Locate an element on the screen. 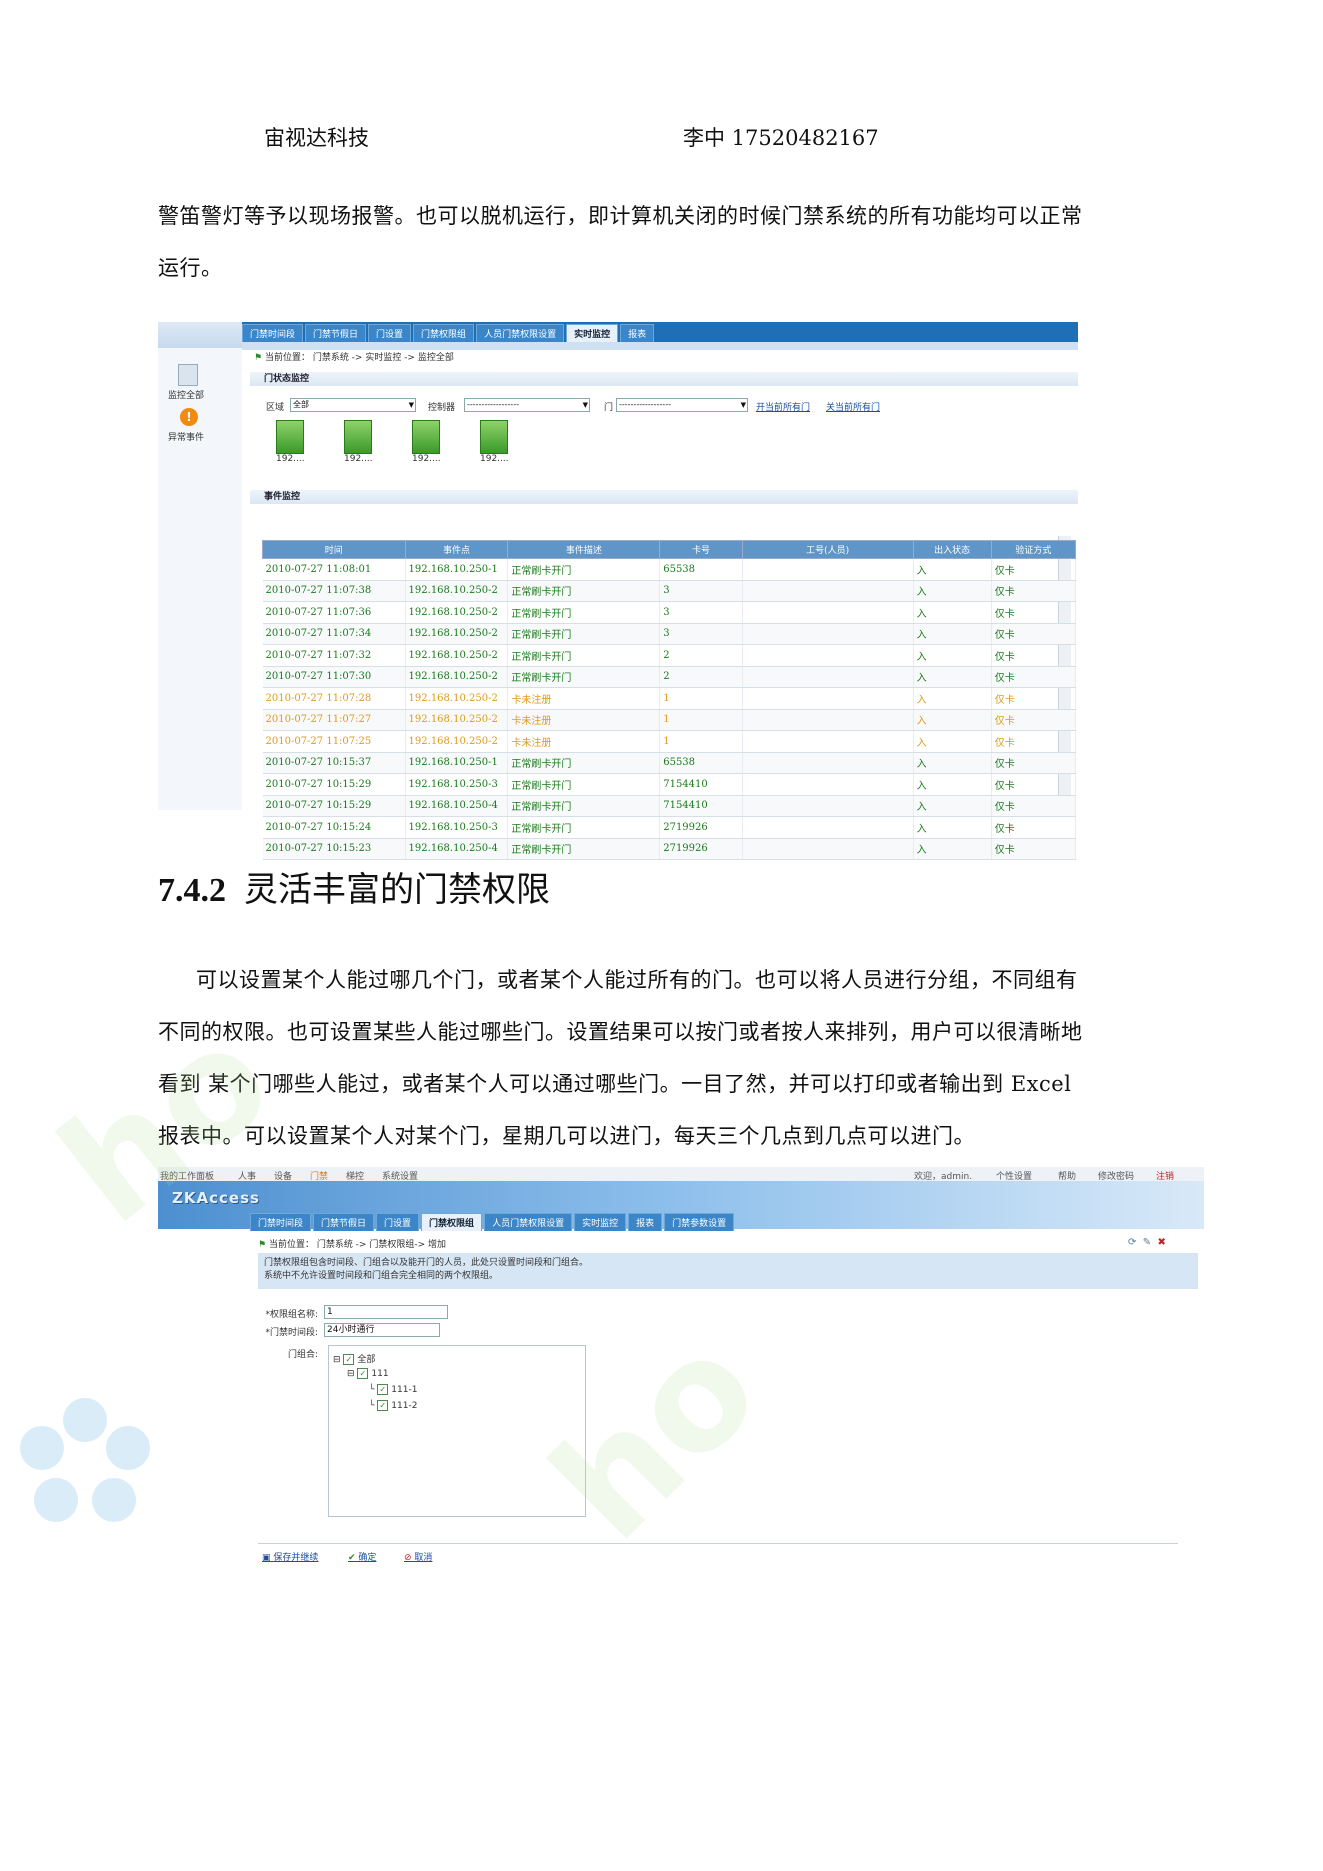 The image size is (1323, 1871). open-all-doors-link: 开当前所有门 is located at coordinates (783, 406).